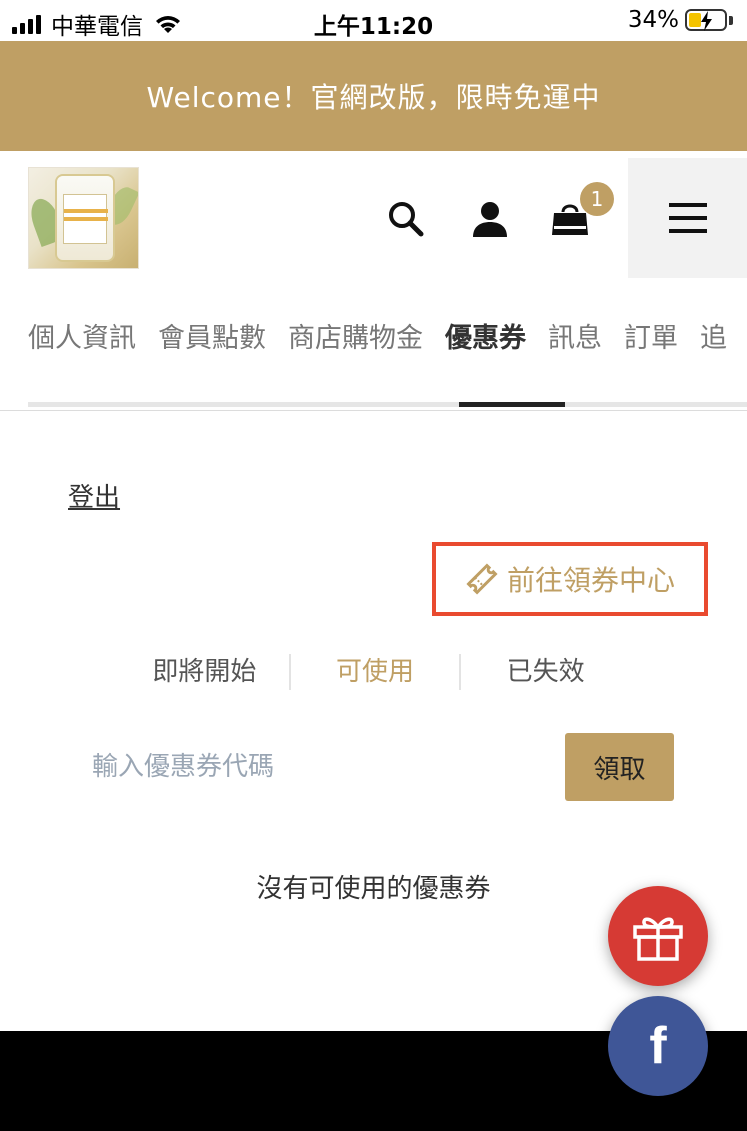 The image size is (747, 1131). I want to click on battery-icon, so click(706, 20).